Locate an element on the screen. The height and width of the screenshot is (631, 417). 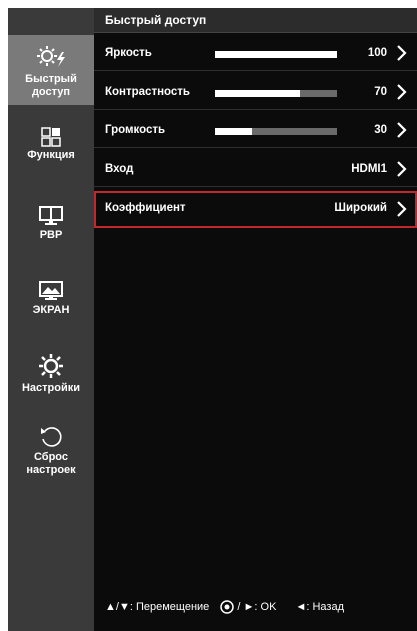
menu-row-volume: Громкость 30 is located at coordinates (255, 131).